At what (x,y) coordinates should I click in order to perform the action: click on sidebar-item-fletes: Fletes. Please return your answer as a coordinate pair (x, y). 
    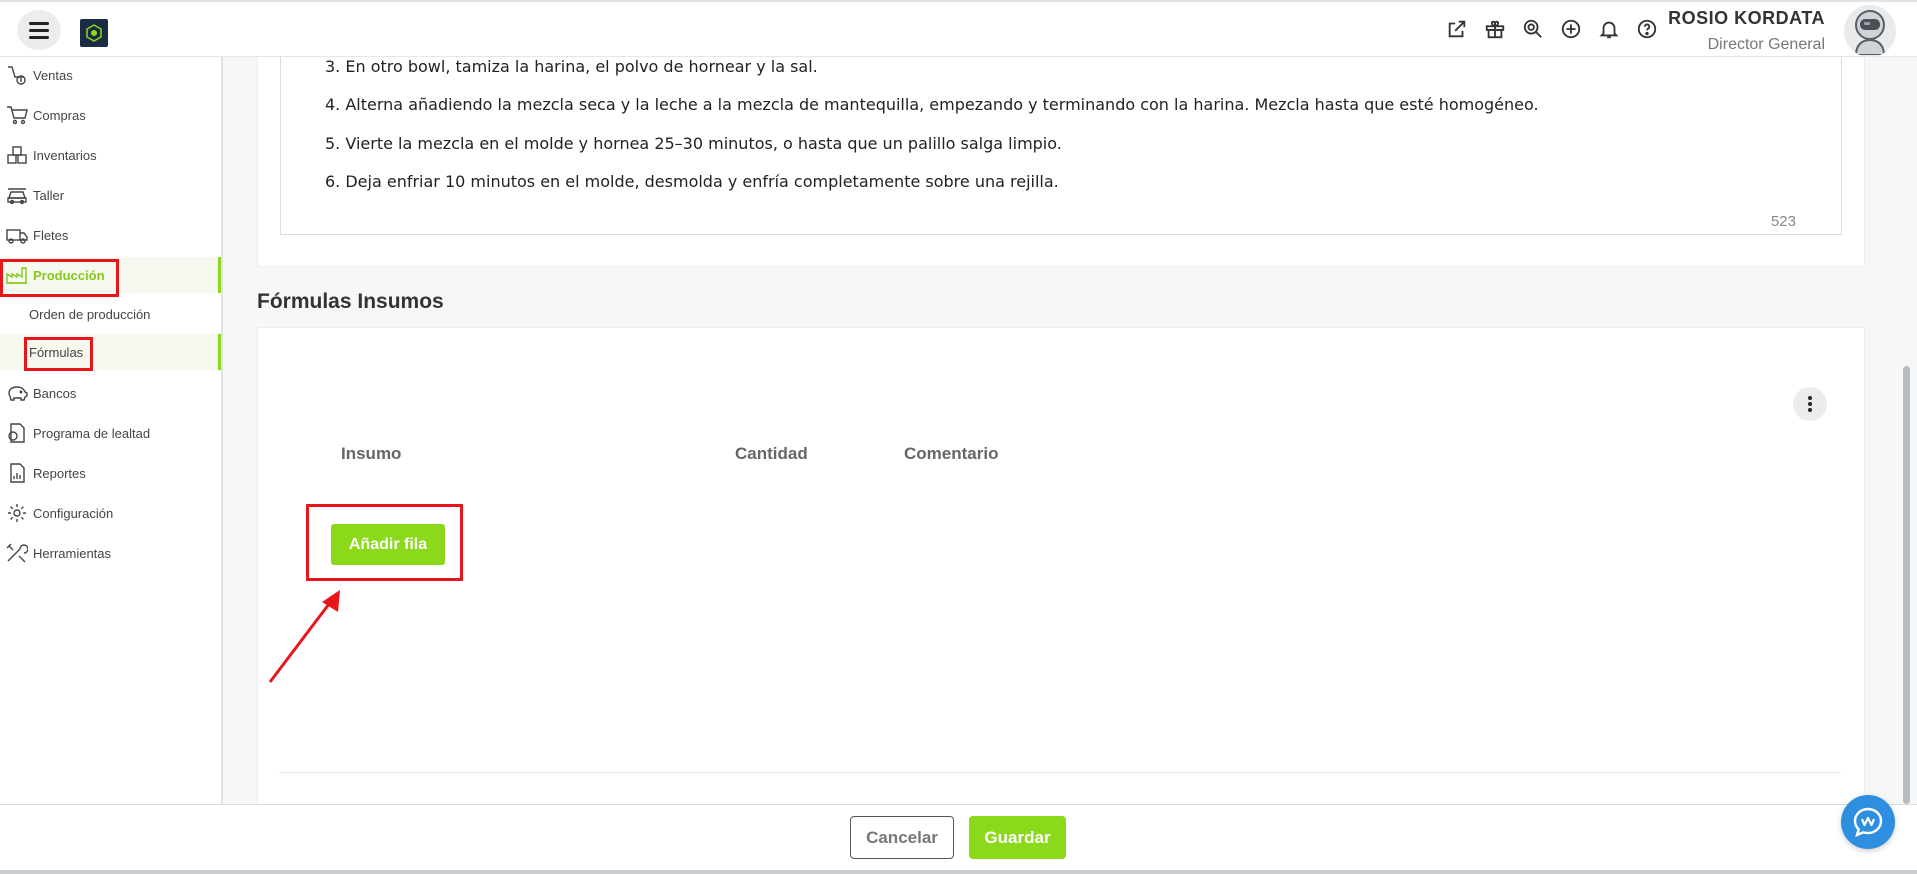
    Looking at the image, I should click on (110, 235).